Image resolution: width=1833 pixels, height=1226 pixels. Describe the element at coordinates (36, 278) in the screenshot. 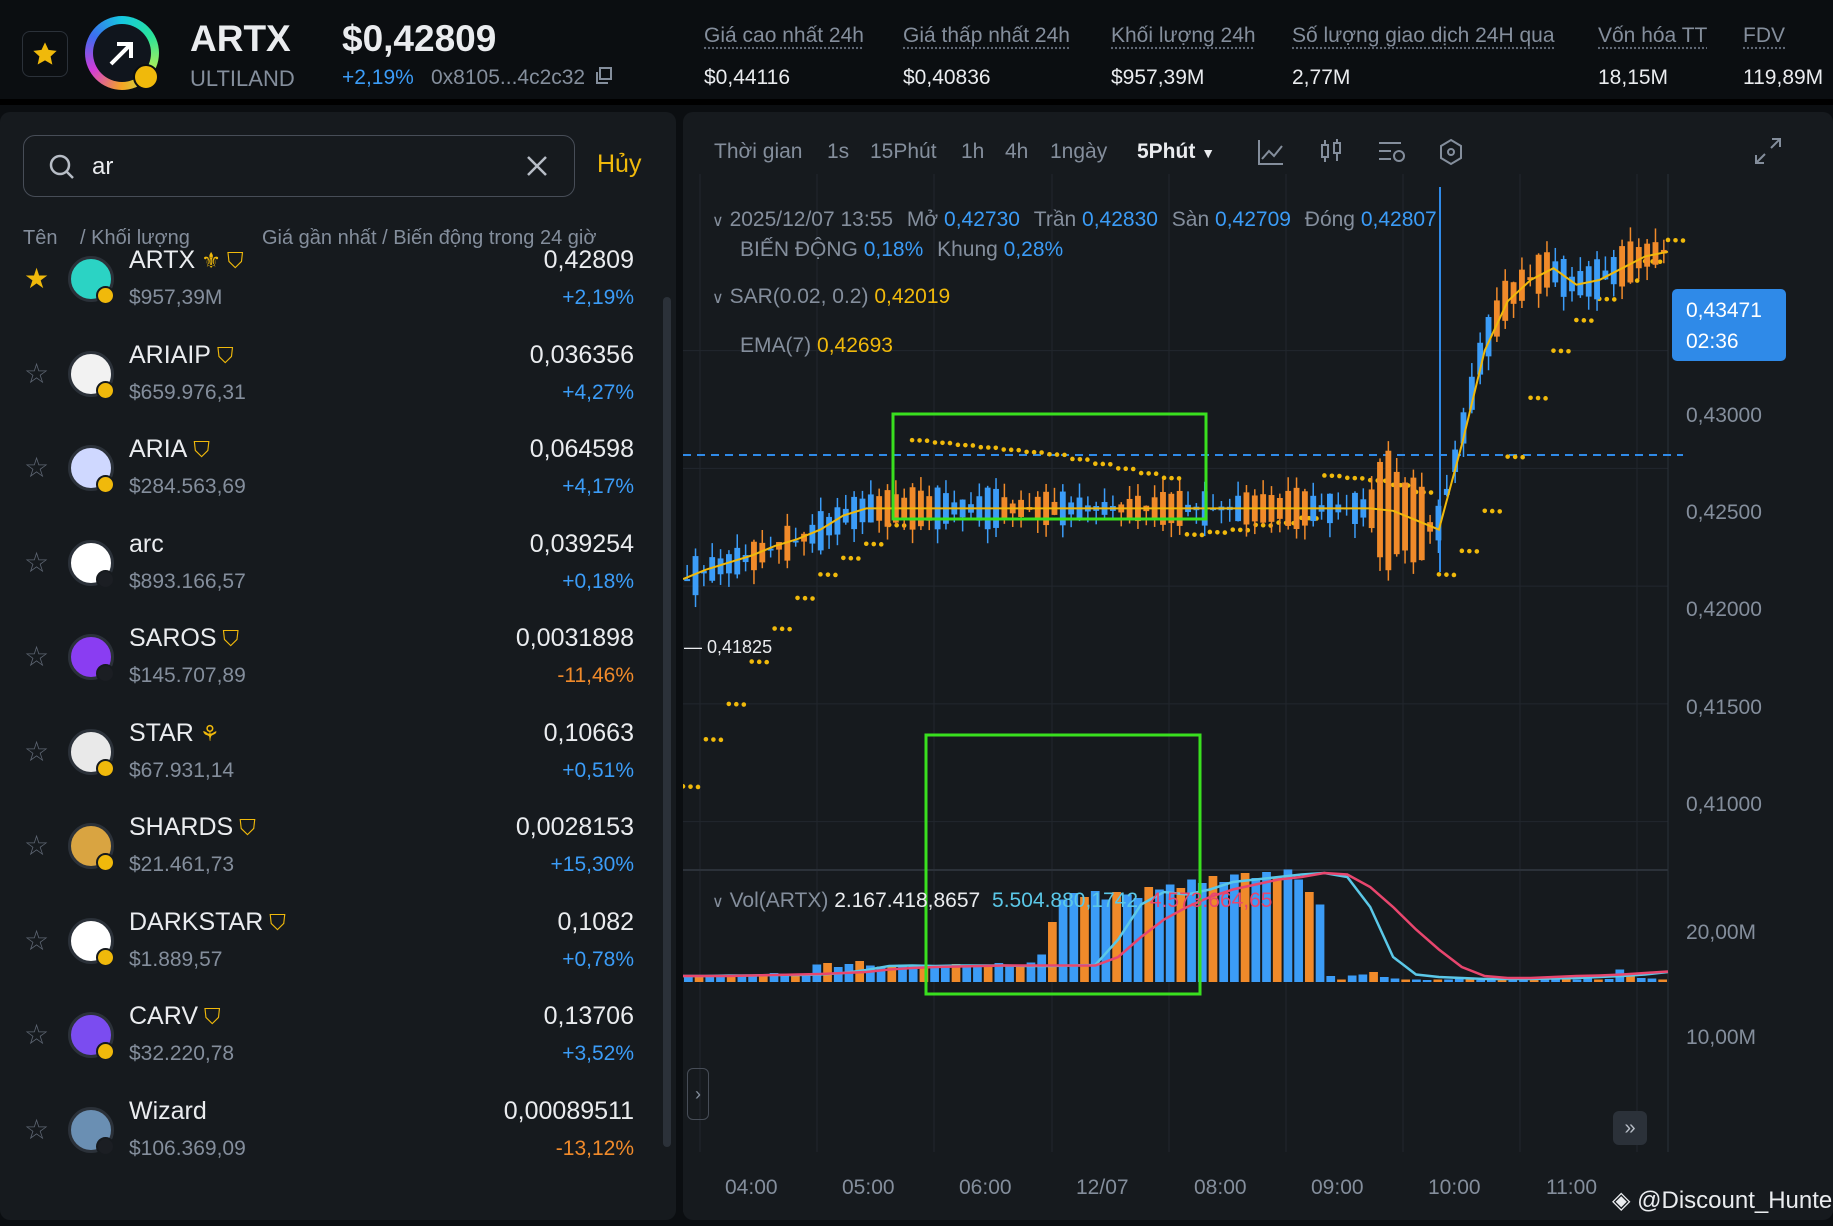

I see `star-icon: ★` at that location.